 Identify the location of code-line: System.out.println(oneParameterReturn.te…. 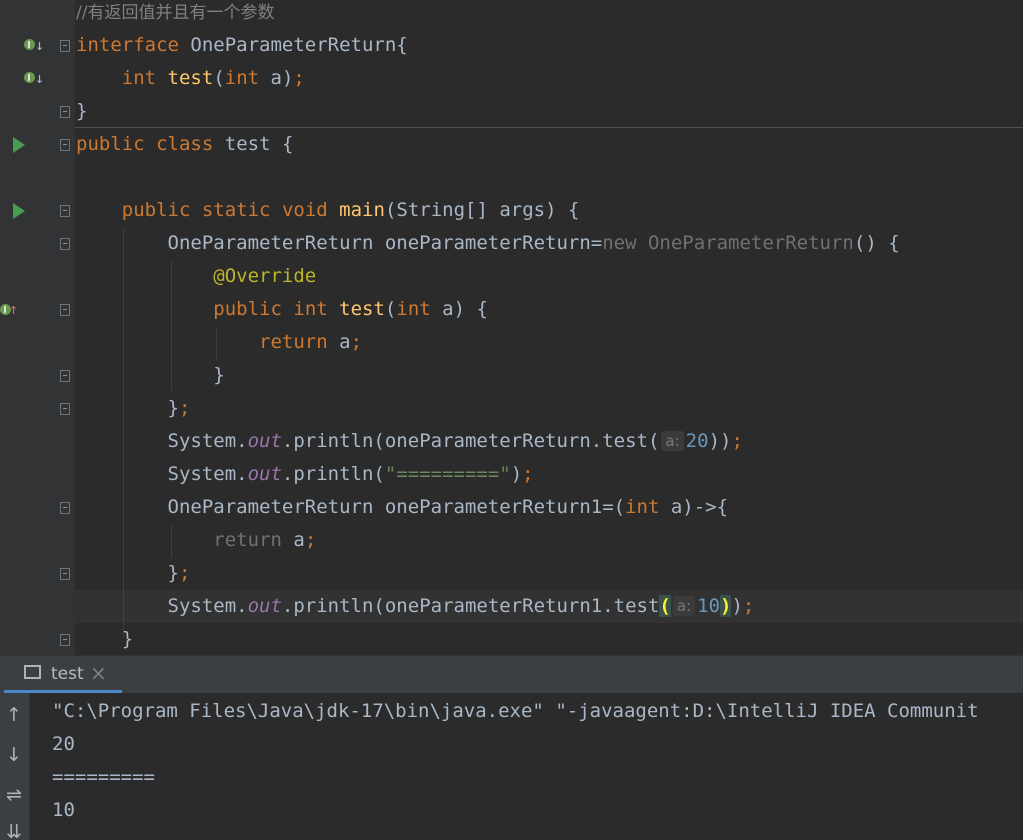
(409, 441).